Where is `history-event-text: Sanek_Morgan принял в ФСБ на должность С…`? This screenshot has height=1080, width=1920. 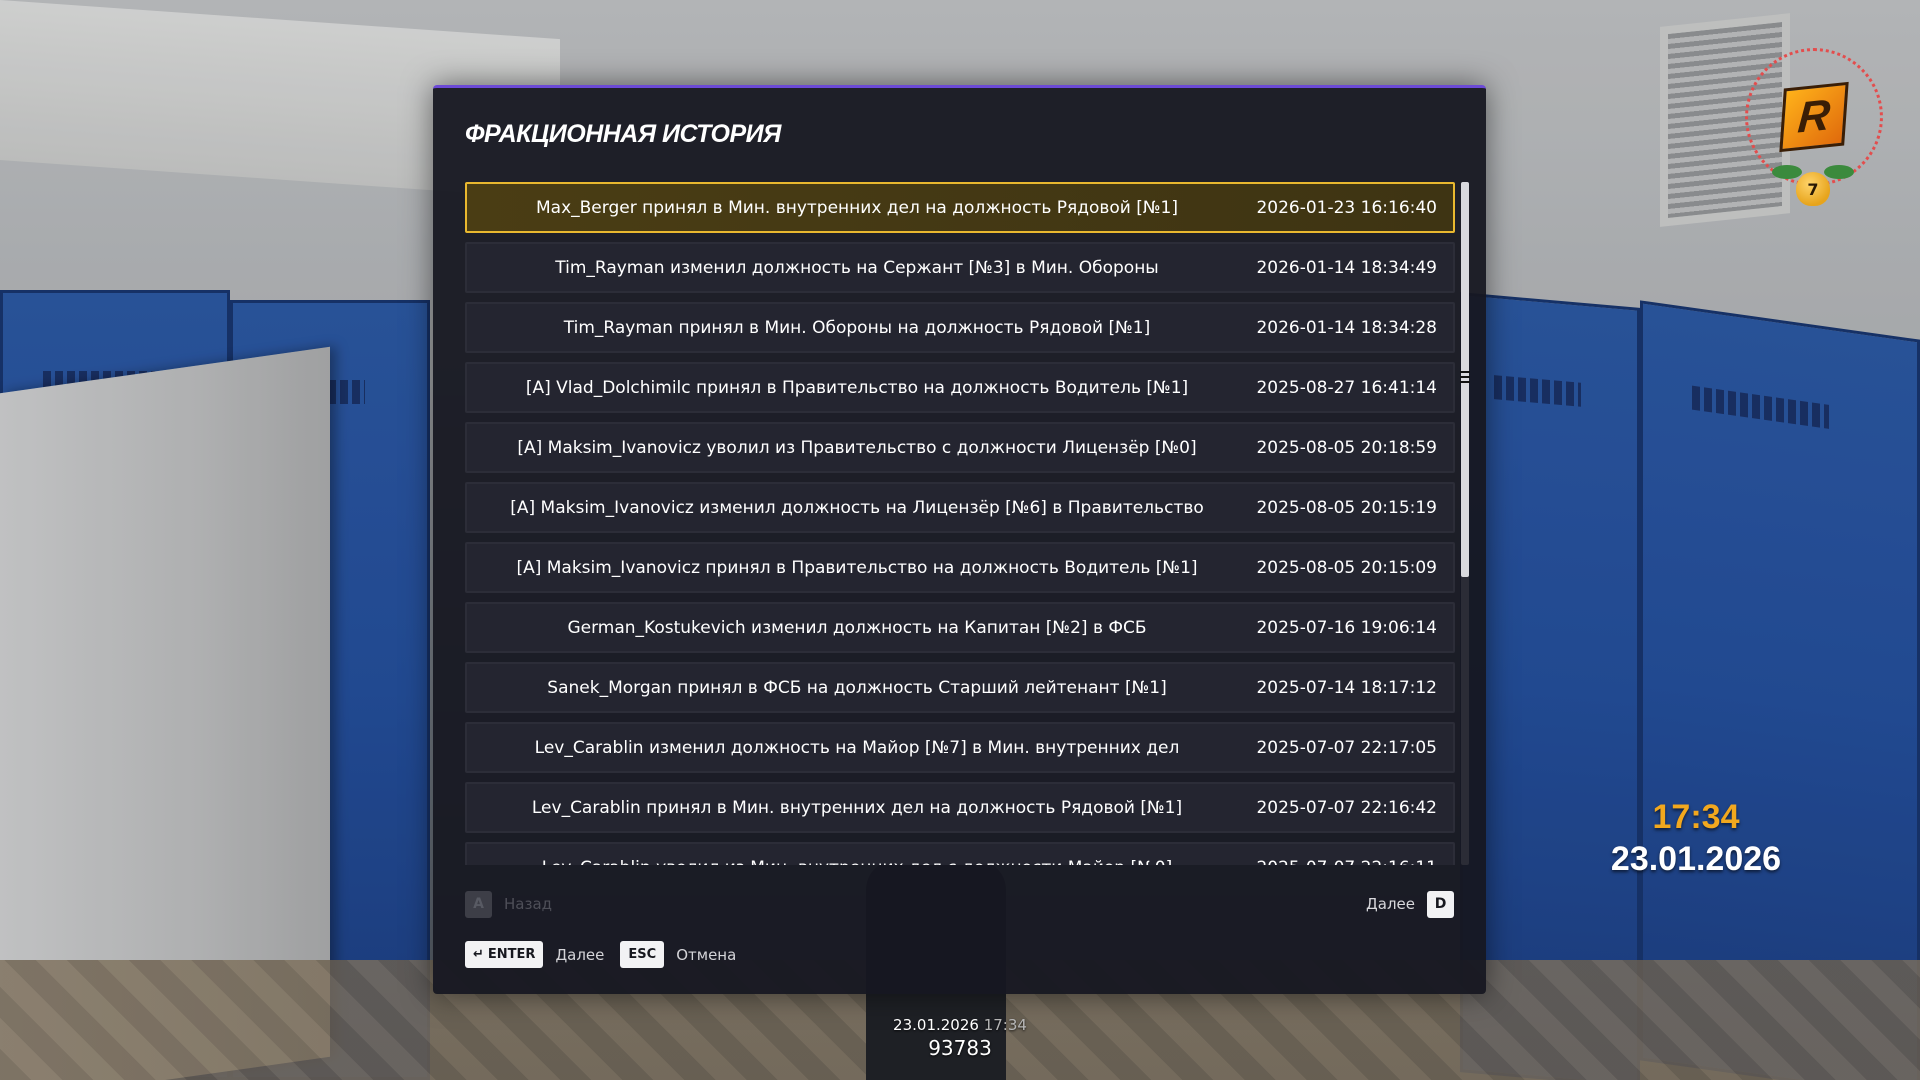 history-event-text: Sanek_Morgan принял в ФСБ на должность С… is located at coordinates (857, 687).